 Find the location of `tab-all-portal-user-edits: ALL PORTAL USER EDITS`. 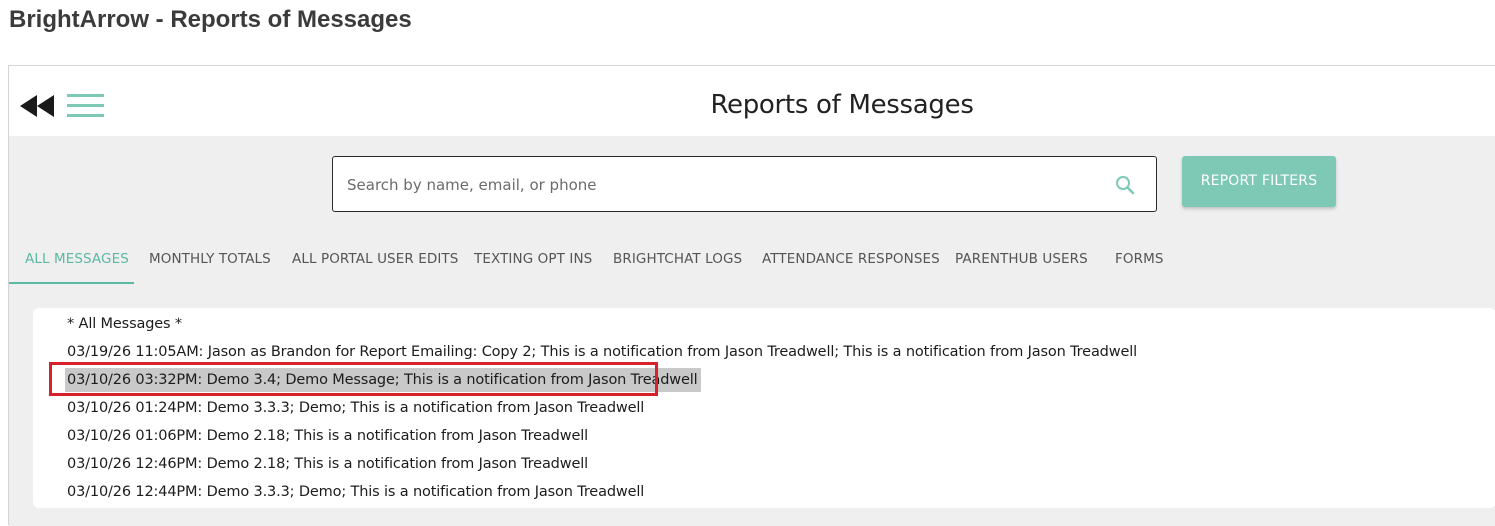

tab-all-portal-user-edits: ALL PORTAL USER EDITS is located at coordinates (375, 259).